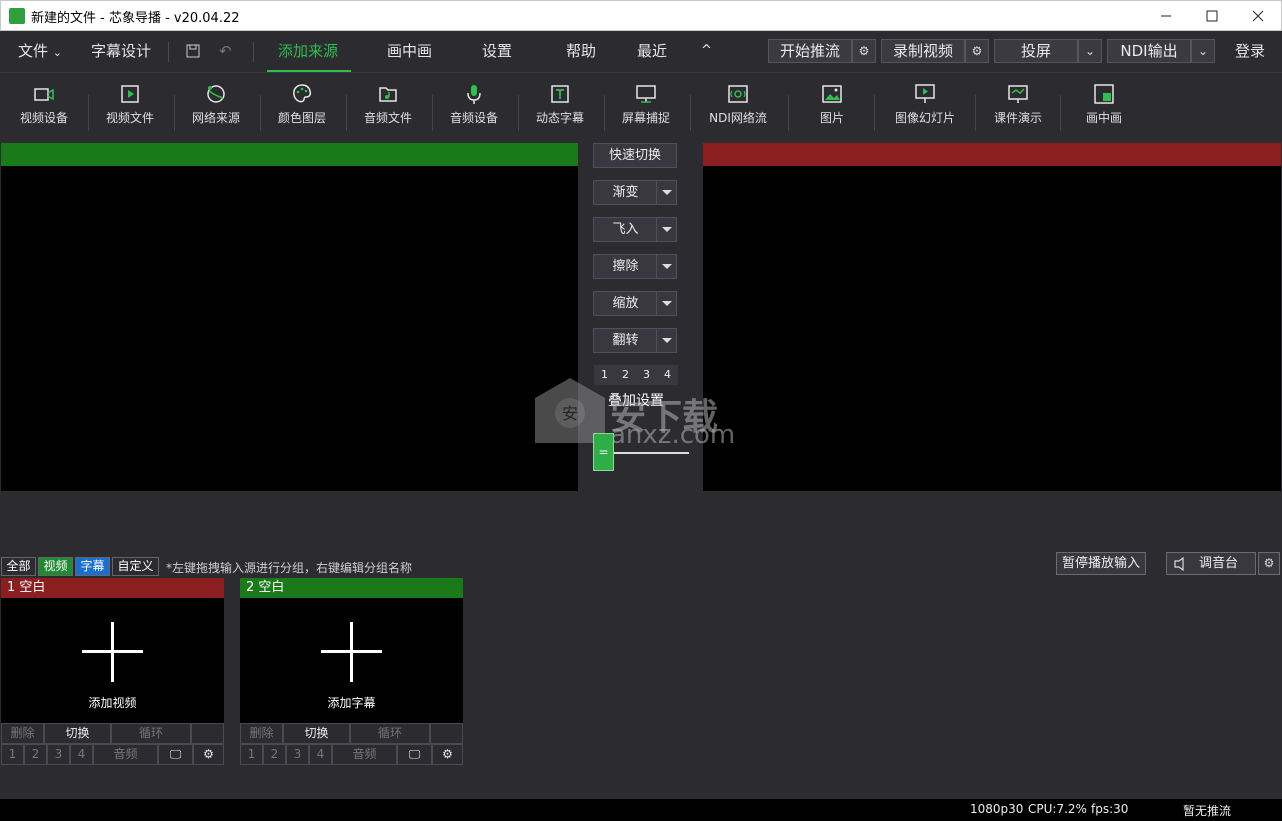 The width and height of the screenshot is (1282, 821). I want to click on group-tab-custom: 自定义, so click(135, 566).